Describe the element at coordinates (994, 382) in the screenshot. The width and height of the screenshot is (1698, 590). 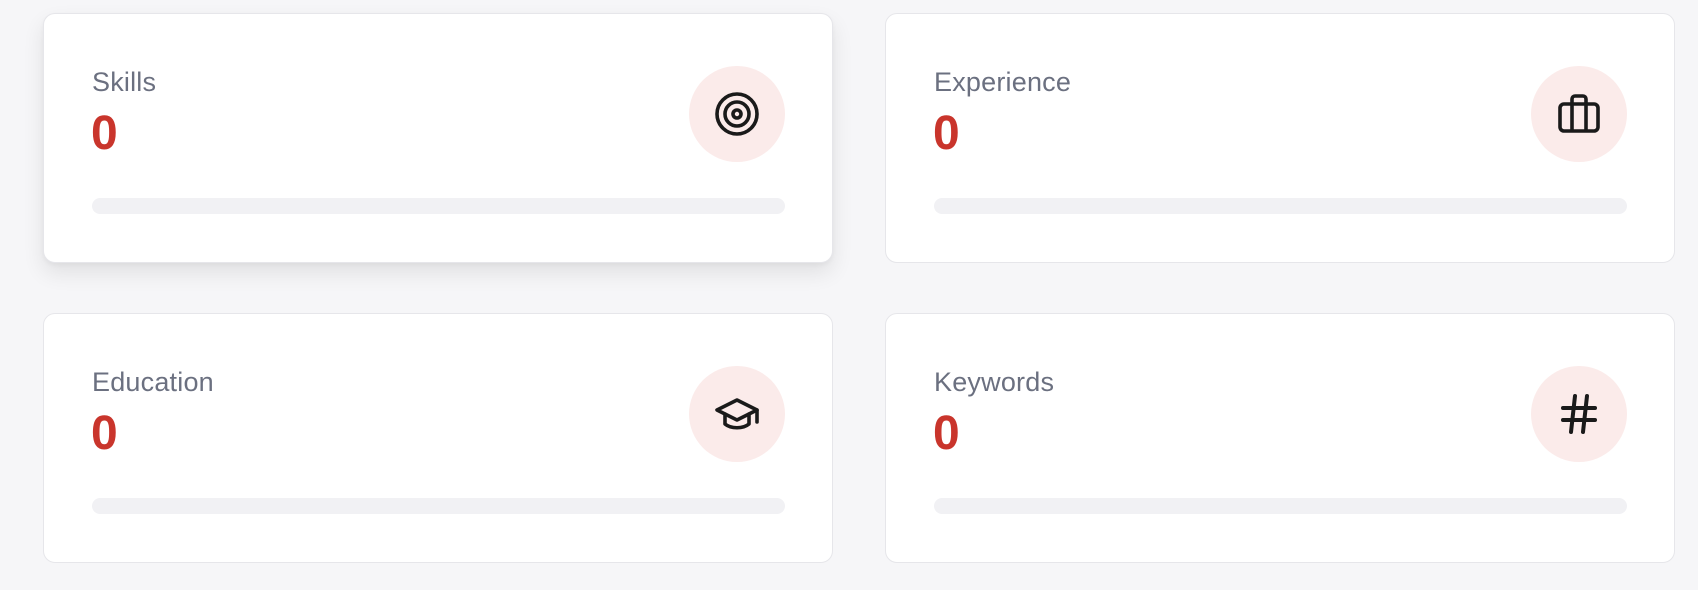
I see `stat-label: Keywords` at that location.